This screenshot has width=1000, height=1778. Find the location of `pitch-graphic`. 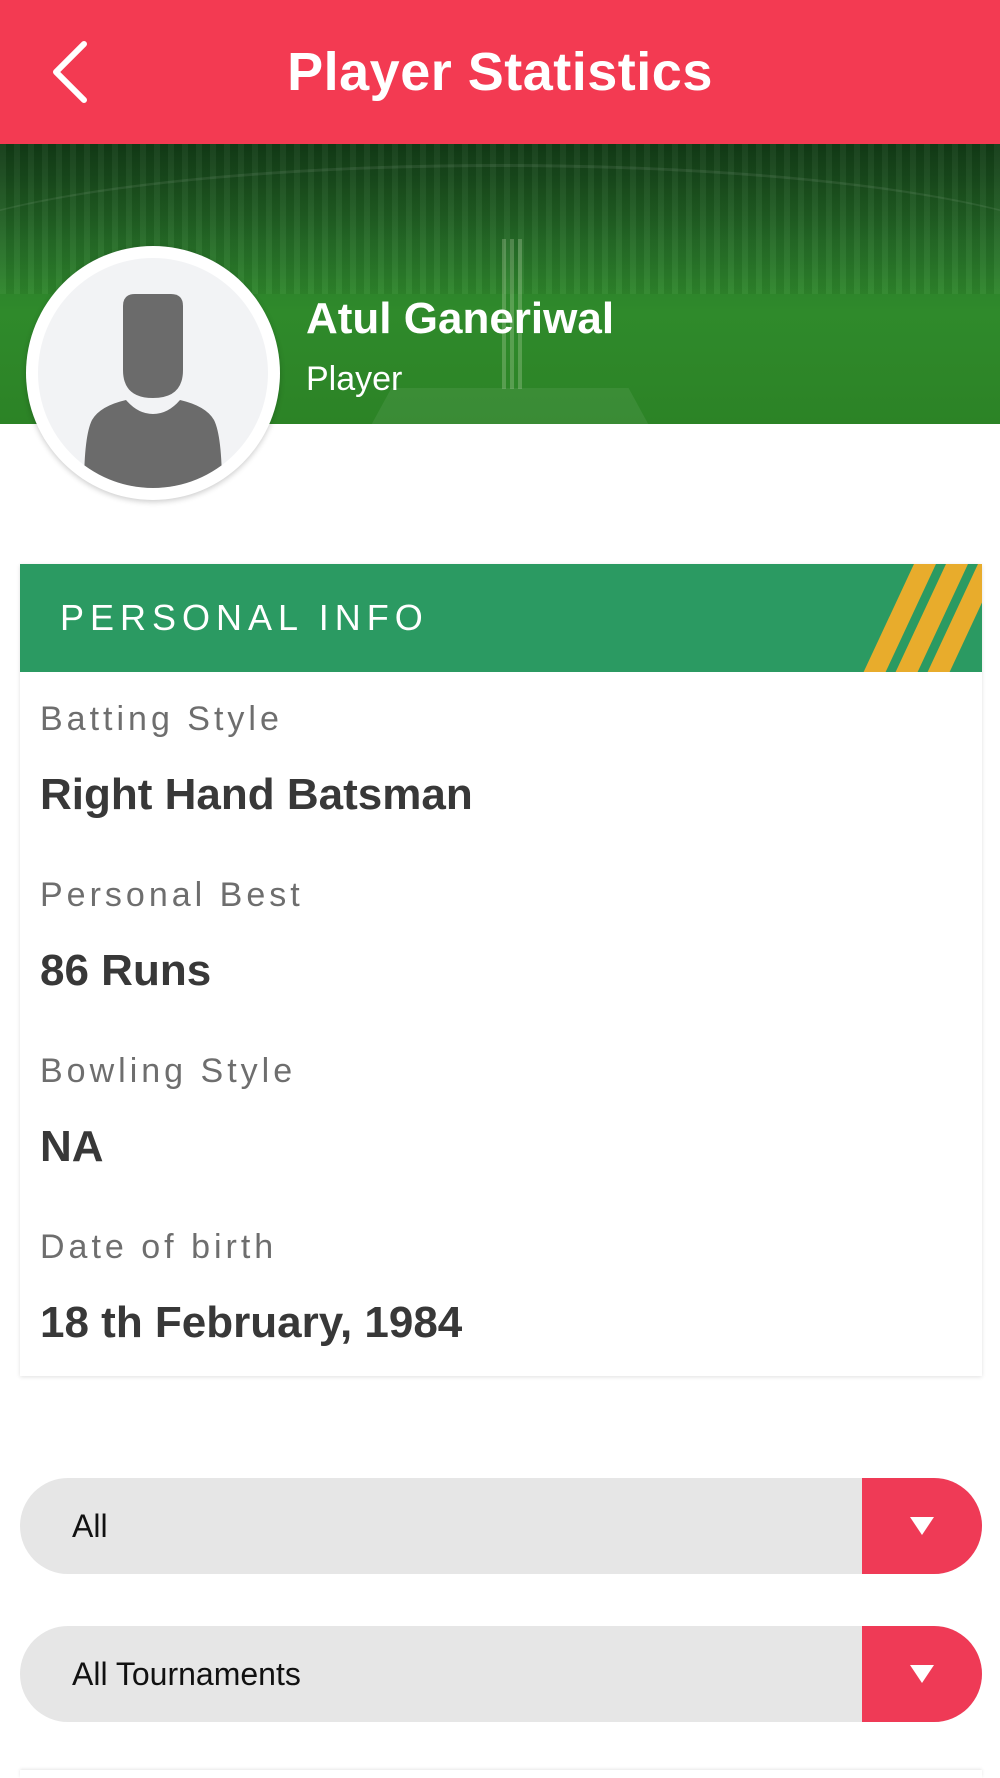

pitch-graphic is located at coordinates (510, 406).